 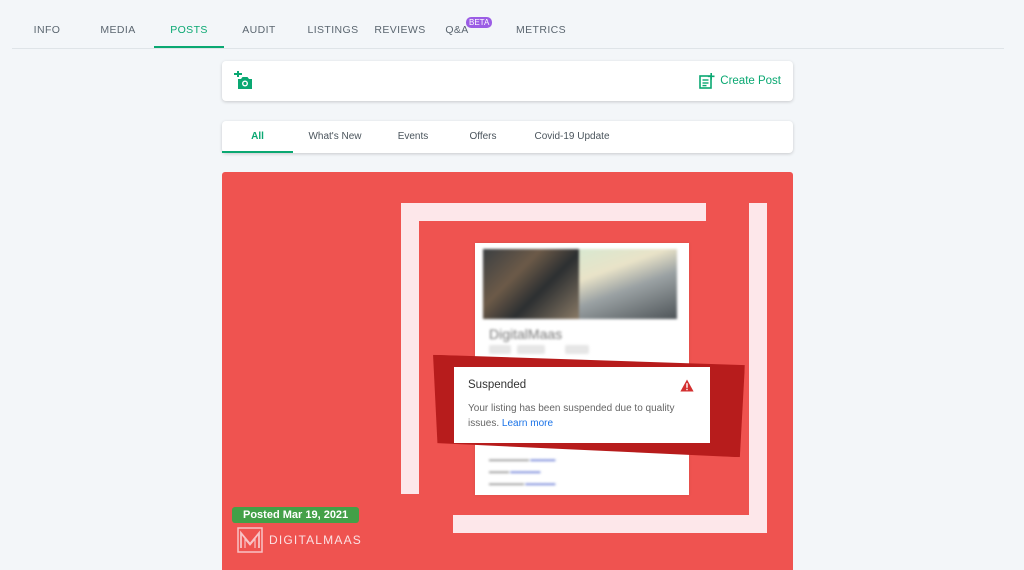 I want to click on add-a-photo-icon, so click(x=243, y=80).